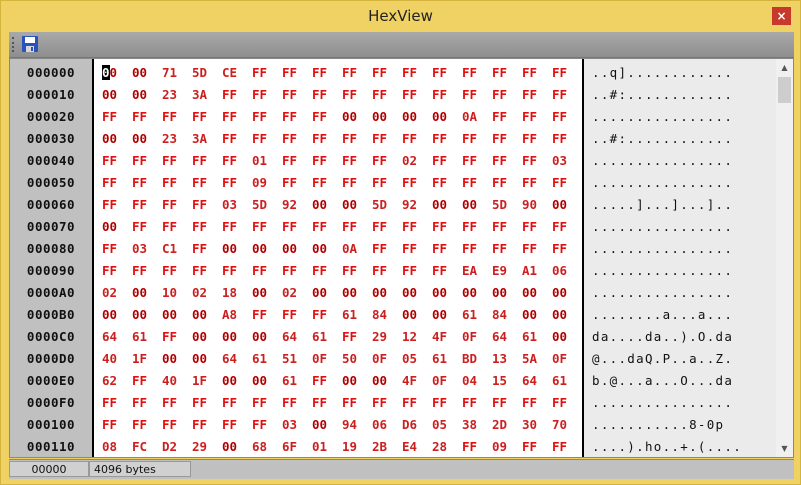  What do you see at coordinates (114, 446) in the screenshot?
I see `hex-byte: 08` at bounding box center [114, 446].